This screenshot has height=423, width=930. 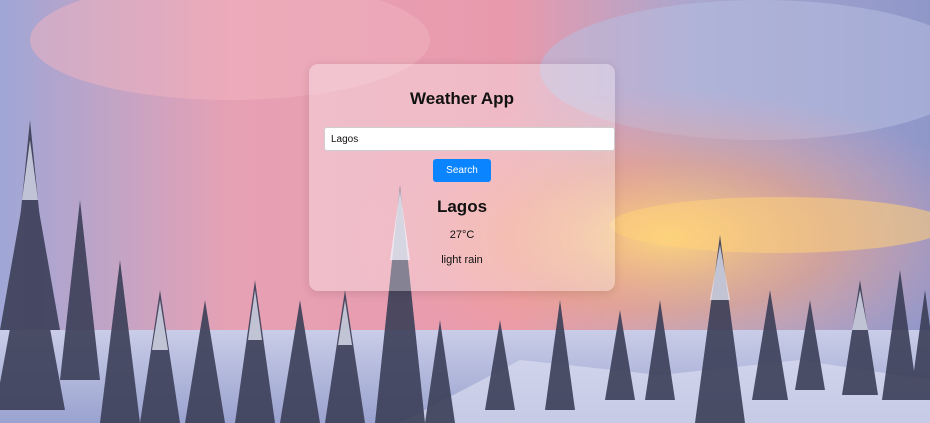 I want to click on search-button: Search, so click(x=462, y=170).